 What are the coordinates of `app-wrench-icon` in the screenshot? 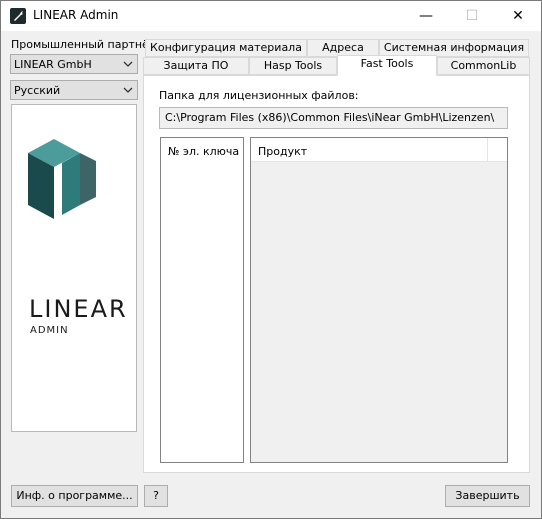 It's located at (18, 16).